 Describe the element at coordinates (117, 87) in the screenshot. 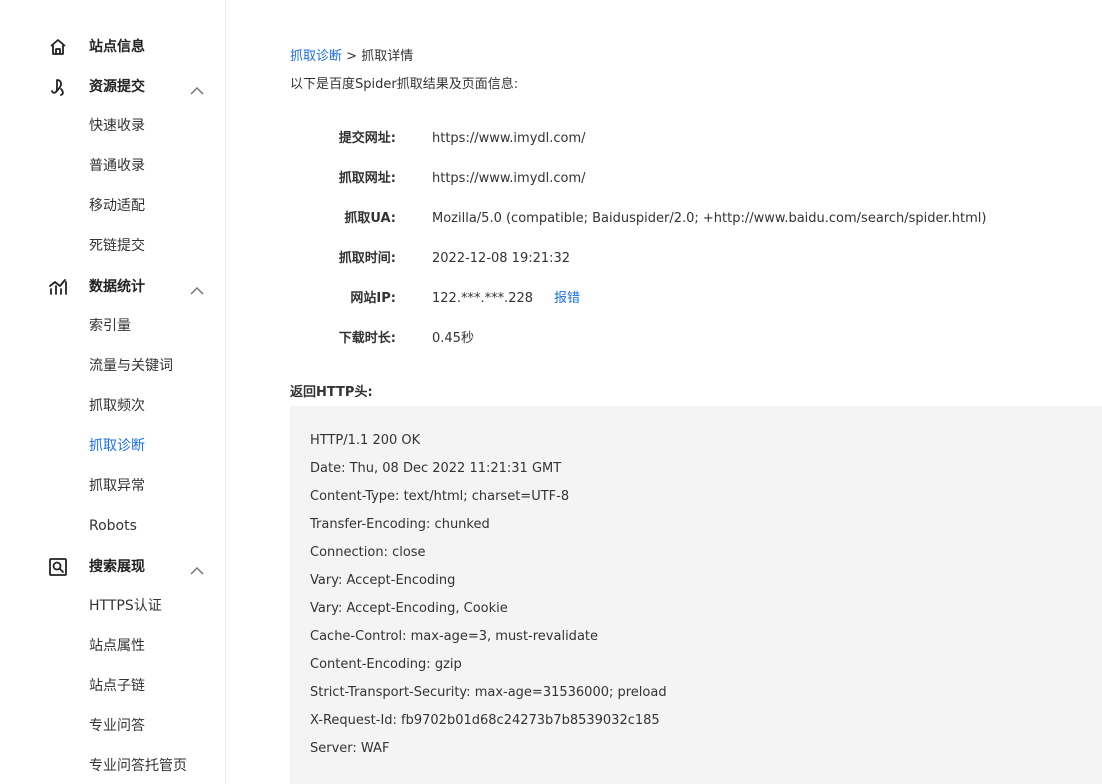

I see `sidebar-group-label: 资源提交` at that location.